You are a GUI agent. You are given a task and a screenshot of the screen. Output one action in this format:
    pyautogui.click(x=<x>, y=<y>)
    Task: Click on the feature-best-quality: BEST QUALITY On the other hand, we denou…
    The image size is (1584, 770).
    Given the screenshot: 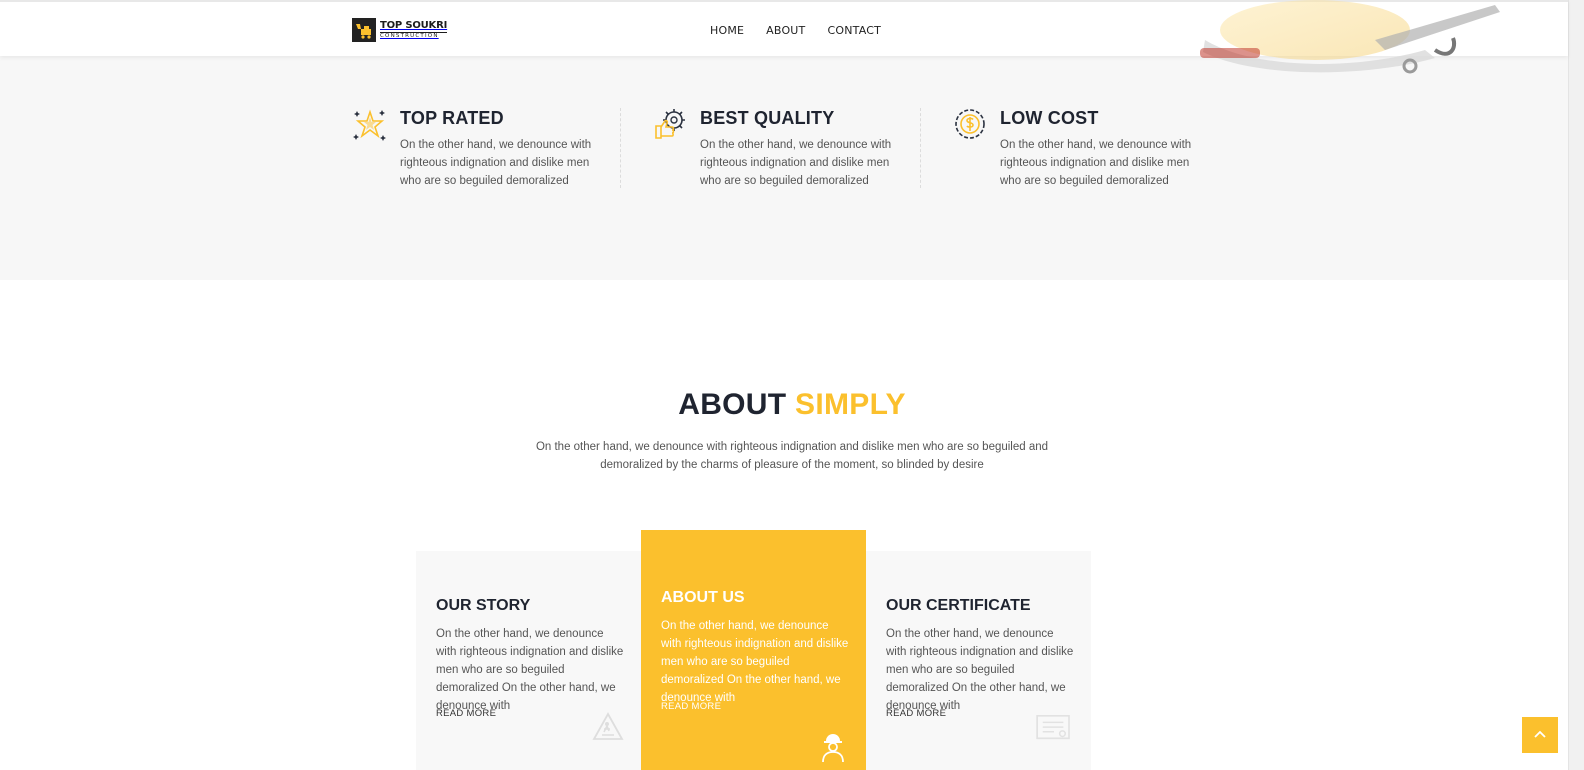 What is the action you would take?
    pyautogui.click(x=802, y=147)
    